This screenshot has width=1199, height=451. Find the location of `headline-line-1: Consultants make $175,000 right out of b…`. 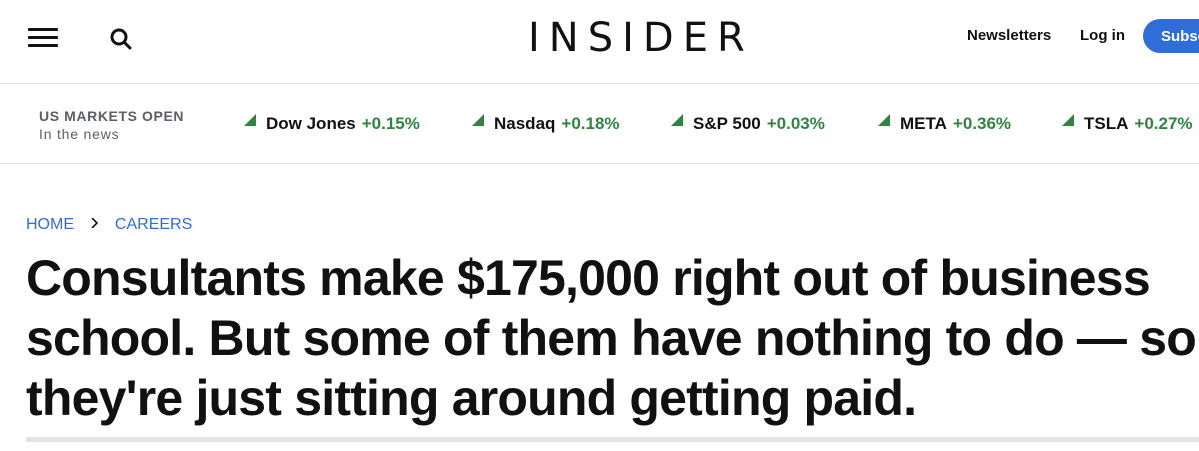

headline-line-1: Consultants make $175,000 right out of b… is located at coordinates (588, 278).